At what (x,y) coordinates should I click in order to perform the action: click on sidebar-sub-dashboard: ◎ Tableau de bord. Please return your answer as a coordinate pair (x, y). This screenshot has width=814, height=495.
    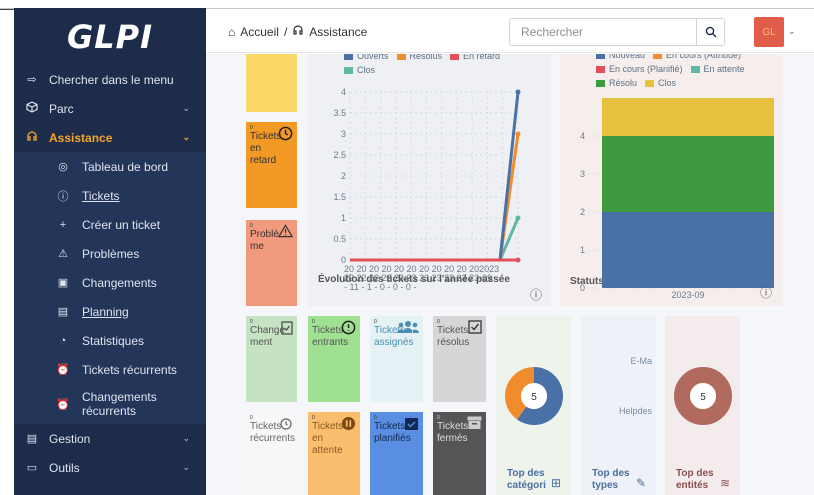
    Looking at the image, I should click on (110, 166).